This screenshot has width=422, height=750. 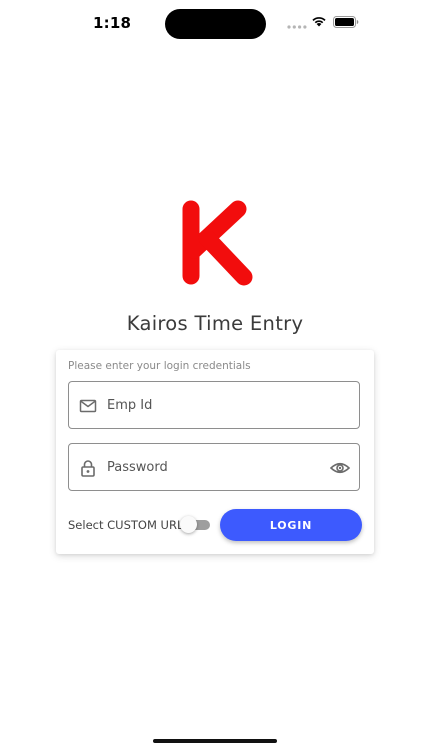 What do you see at coordinates (297, 27) in the screenshot?
I see `cellular-signal-icon` at bounding box center [297, 27].